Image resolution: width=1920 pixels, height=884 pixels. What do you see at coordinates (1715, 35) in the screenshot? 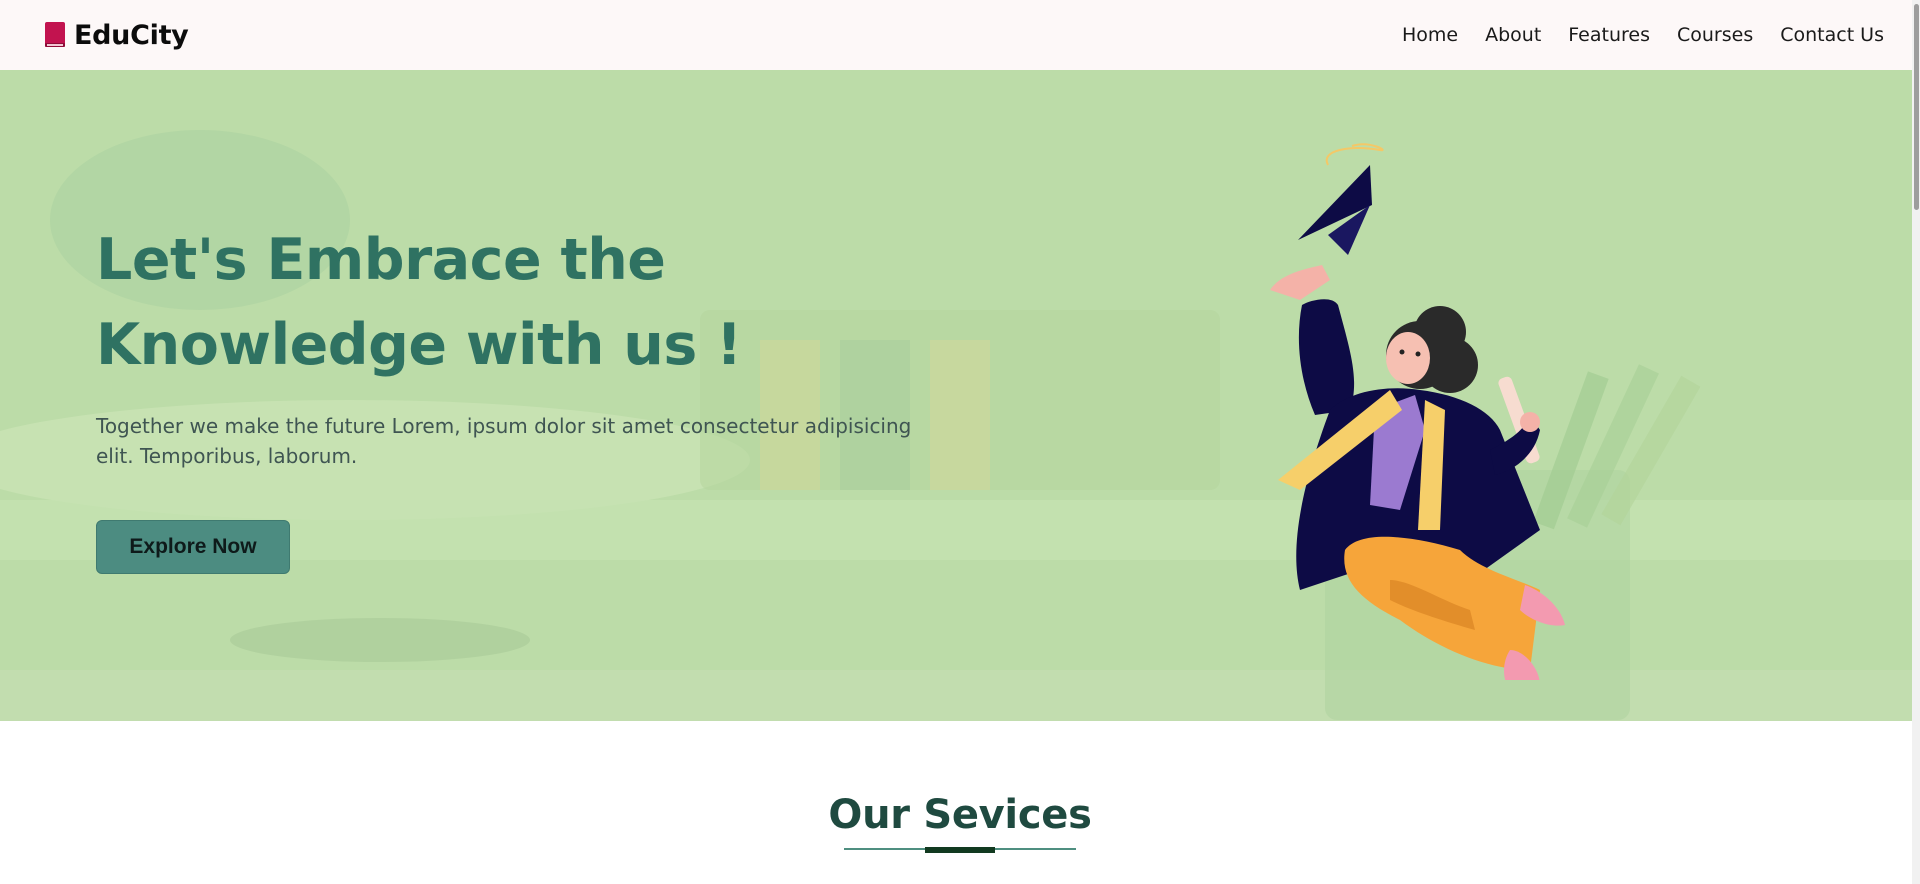
I see `nav-courses: Courses` at bounding box center [1715, 35].